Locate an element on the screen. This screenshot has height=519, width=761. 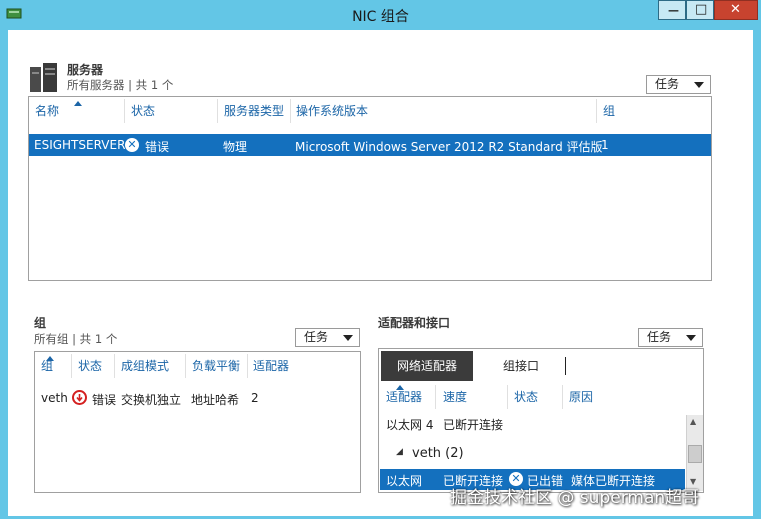
title-bar: NIC 组合 — □ ✕ is located at coordinates (380, 15).